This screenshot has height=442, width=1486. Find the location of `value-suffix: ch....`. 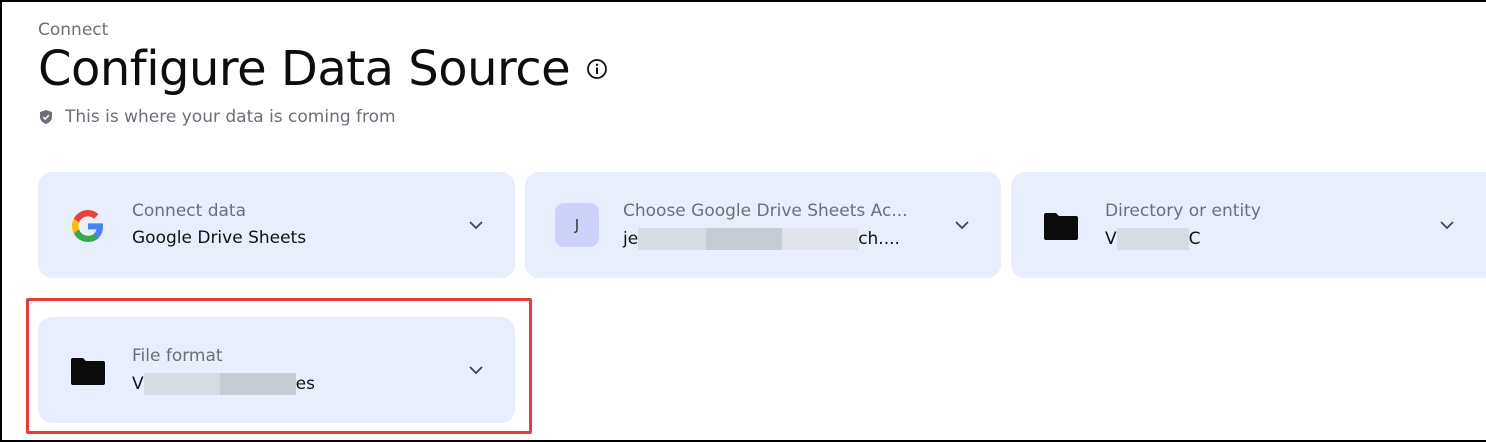

value-suffix: ch.... is located at coordinates (879, 239).